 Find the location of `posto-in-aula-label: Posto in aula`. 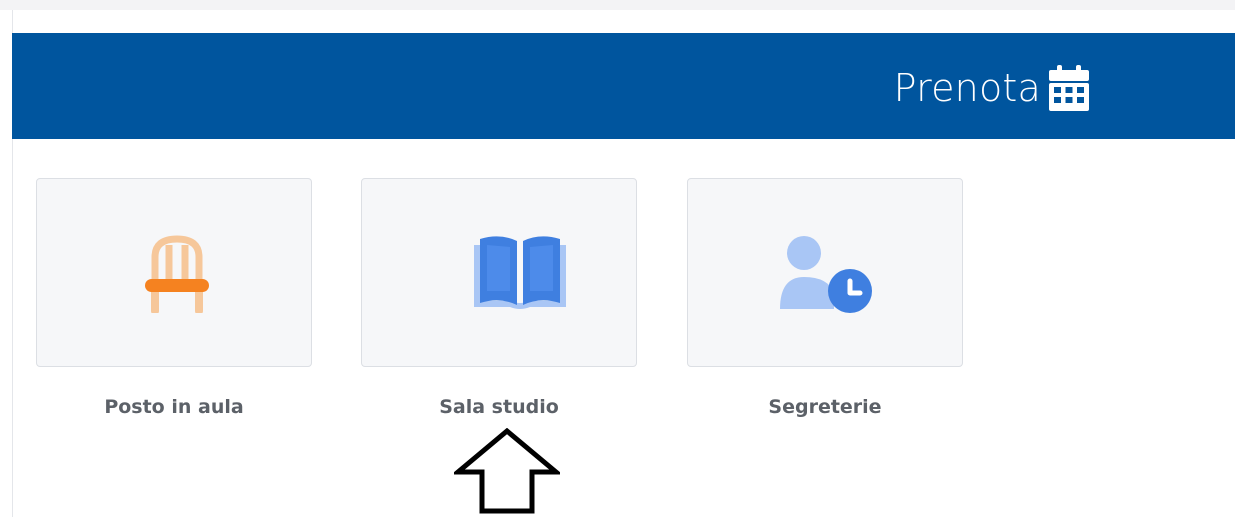

posto-in-aula-label: Posto in aula is located at coordinates (174, 407).